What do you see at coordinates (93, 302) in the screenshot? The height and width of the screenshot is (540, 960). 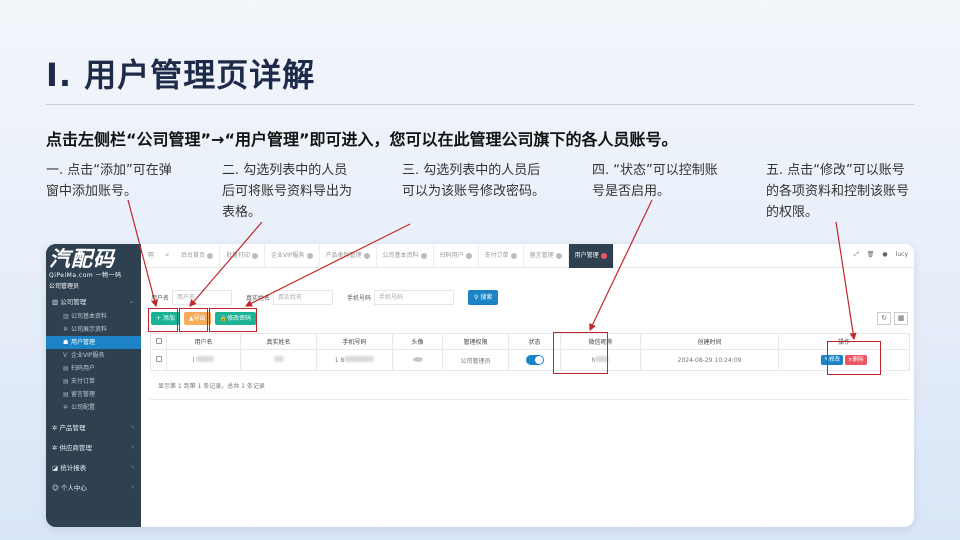 I see `sidebar-group-company: ▥ 公司管理 ⌄` at bounding box center [93, 302].